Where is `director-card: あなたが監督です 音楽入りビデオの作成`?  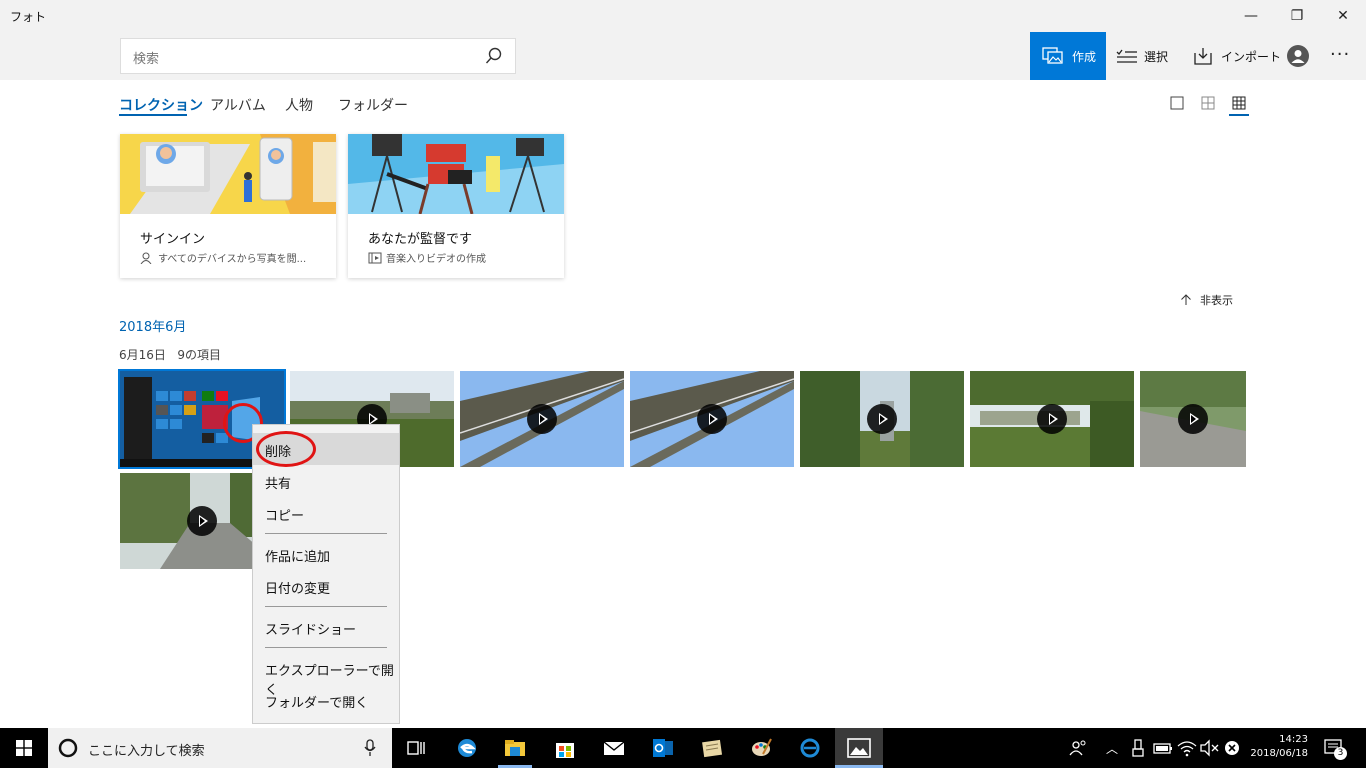 director-card: あなたが監督です 音楽入りビデオの作成 is located at coordinates (456, 206).